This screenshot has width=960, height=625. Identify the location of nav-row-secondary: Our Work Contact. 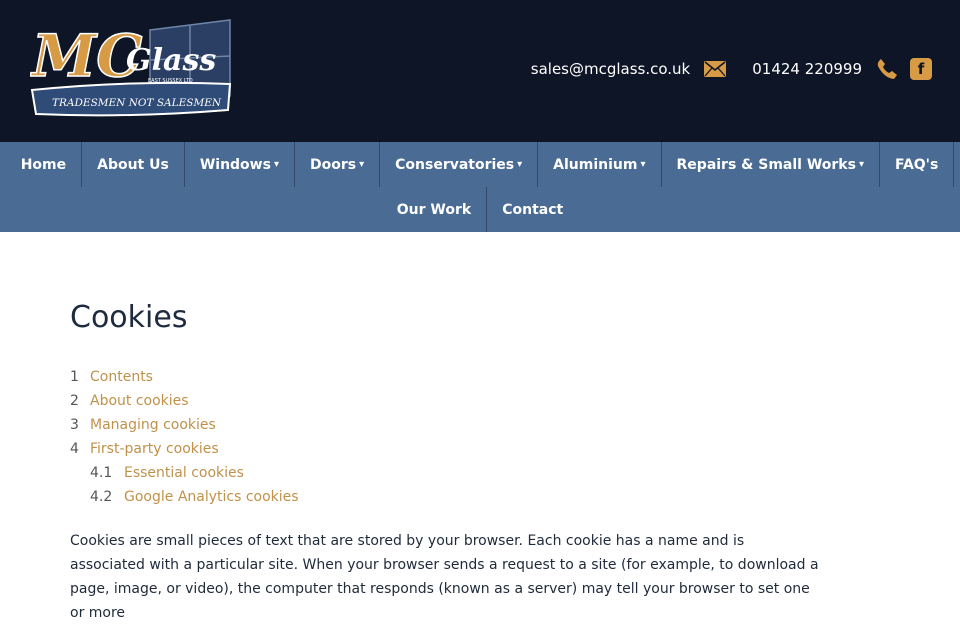
(480, 209).